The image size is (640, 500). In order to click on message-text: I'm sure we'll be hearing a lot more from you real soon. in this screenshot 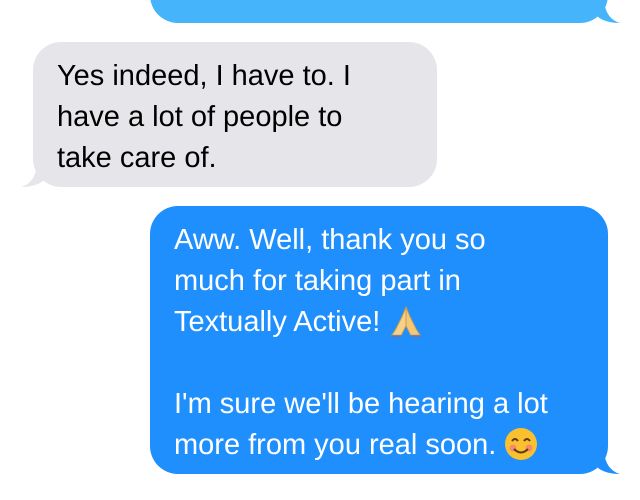, I will do `click(361, 425)`.